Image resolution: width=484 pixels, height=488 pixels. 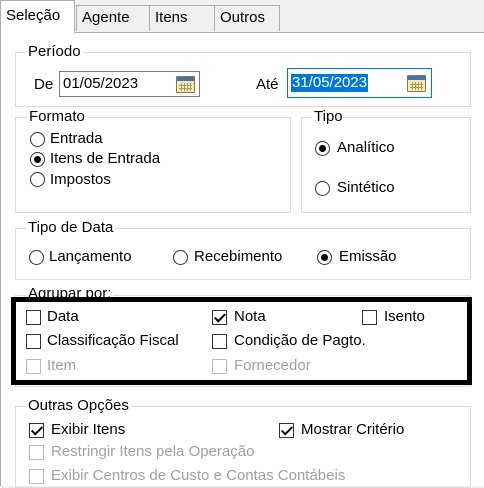 I want to click on tab-agente: Agente, so click(x=113, y=18).